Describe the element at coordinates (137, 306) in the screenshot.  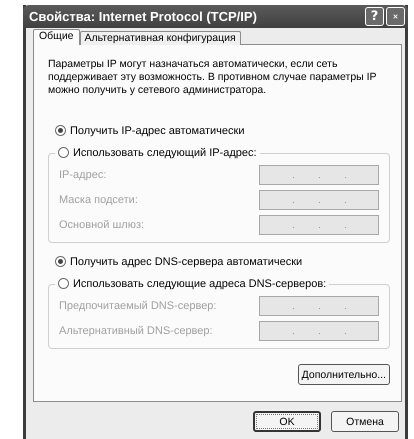
I see `field-label: Предпочитаемый DNS-сервер:` at that location.